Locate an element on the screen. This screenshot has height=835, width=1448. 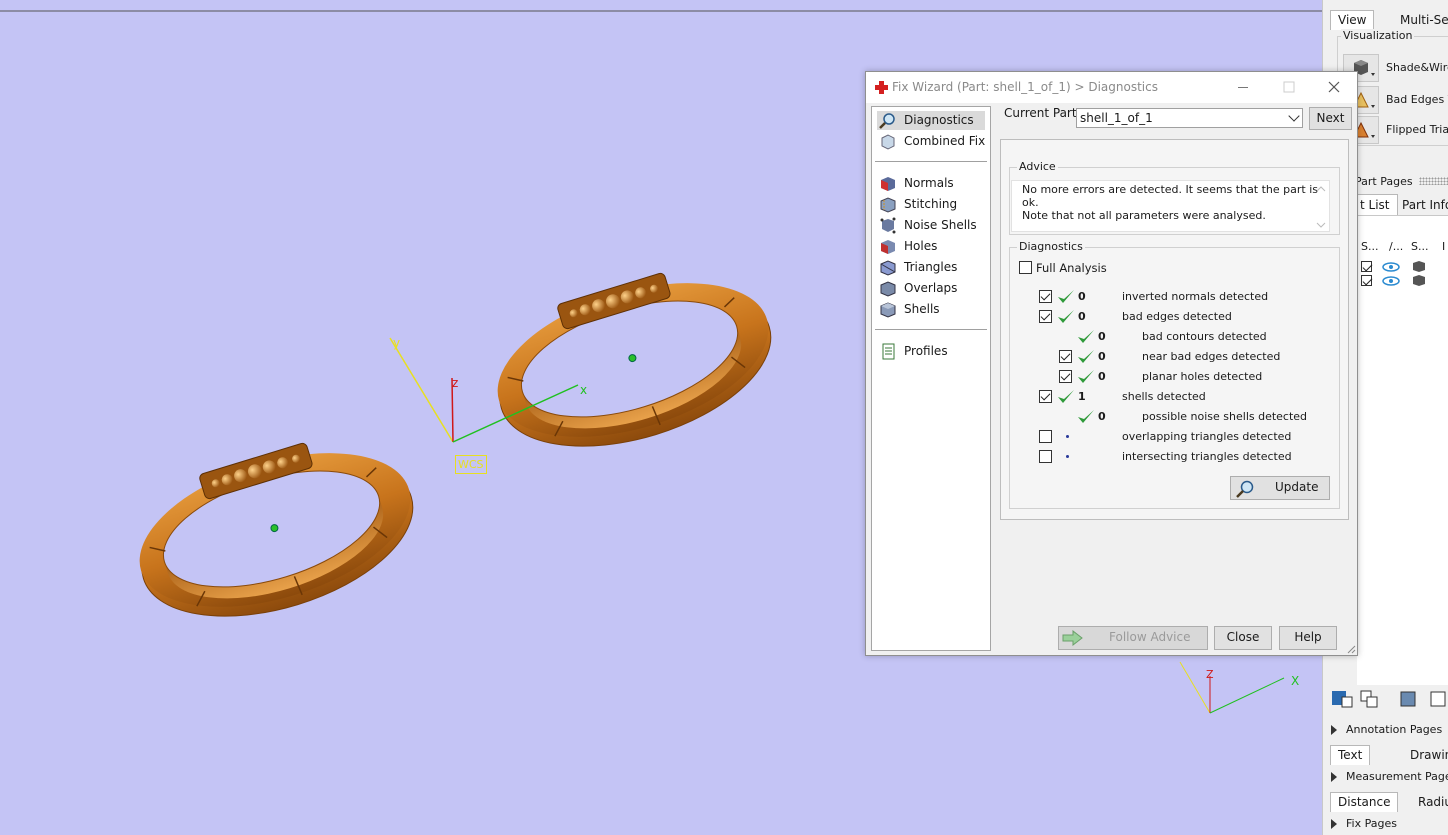
red-cross-icon is located at coordinates (881, 87).